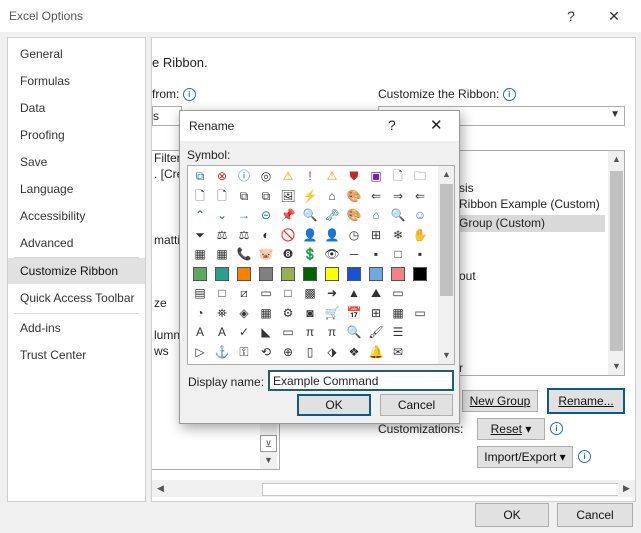  I want to click on symbol-icon: ⌄, so click(222, 215).